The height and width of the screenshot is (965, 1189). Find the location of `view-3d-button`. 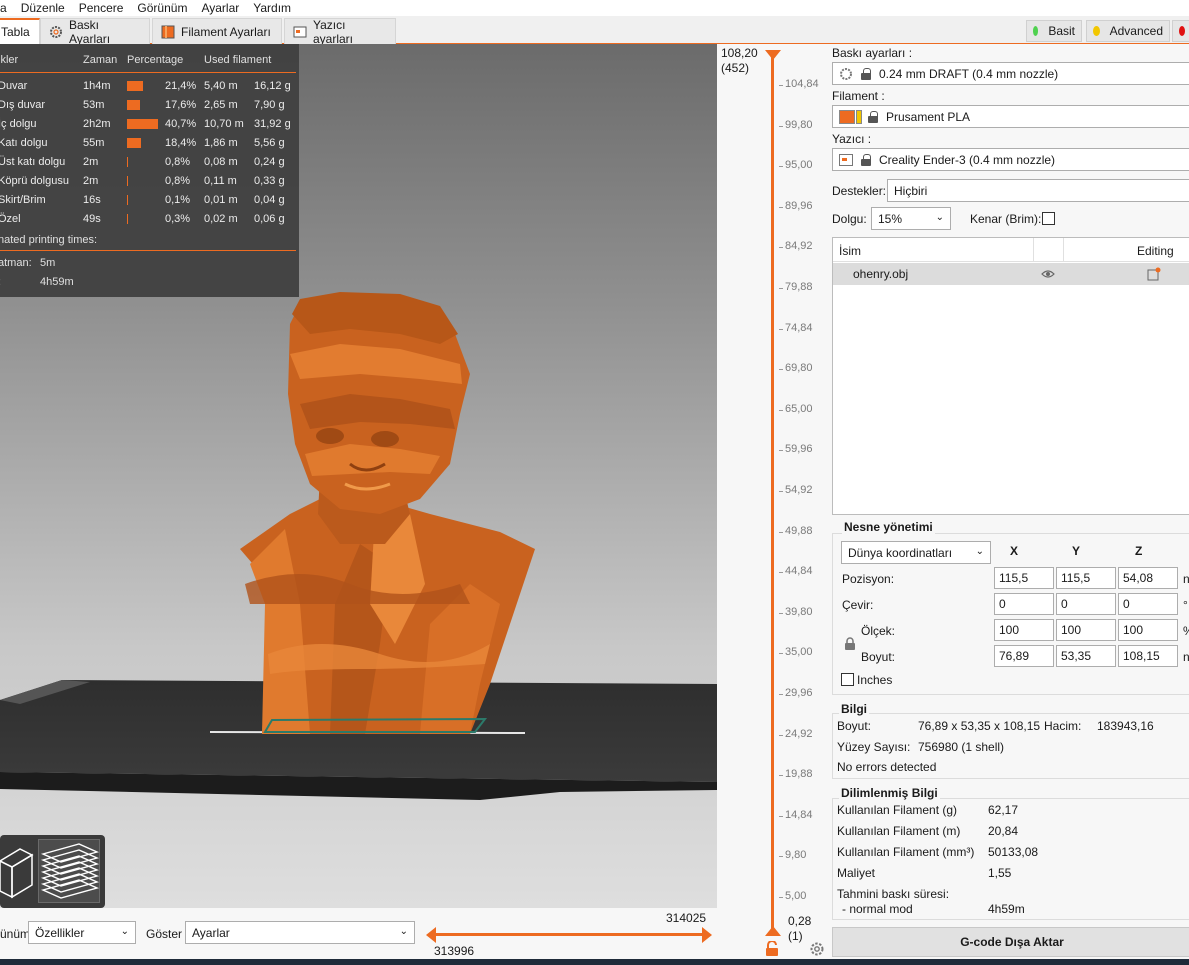

view-3d-button is located at coordinates (17, 871).